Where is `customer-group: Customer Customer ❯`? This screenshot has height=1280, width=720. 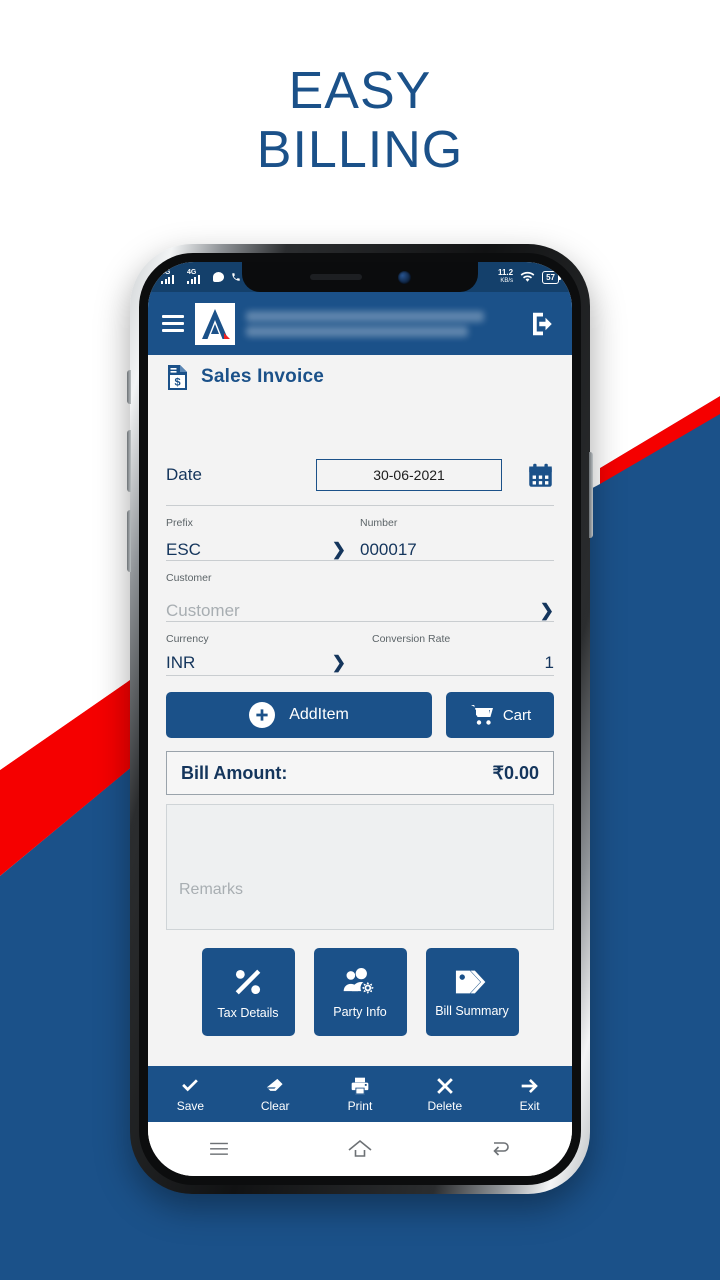 customer-group: Customer Customer ❯ is located at coordinates (360, 597).